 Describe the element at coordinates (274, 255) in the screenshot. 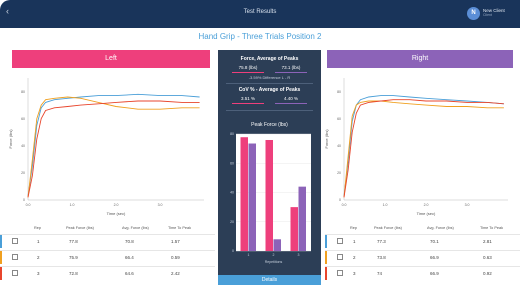

I see `x-tick-label: 2` at that location.